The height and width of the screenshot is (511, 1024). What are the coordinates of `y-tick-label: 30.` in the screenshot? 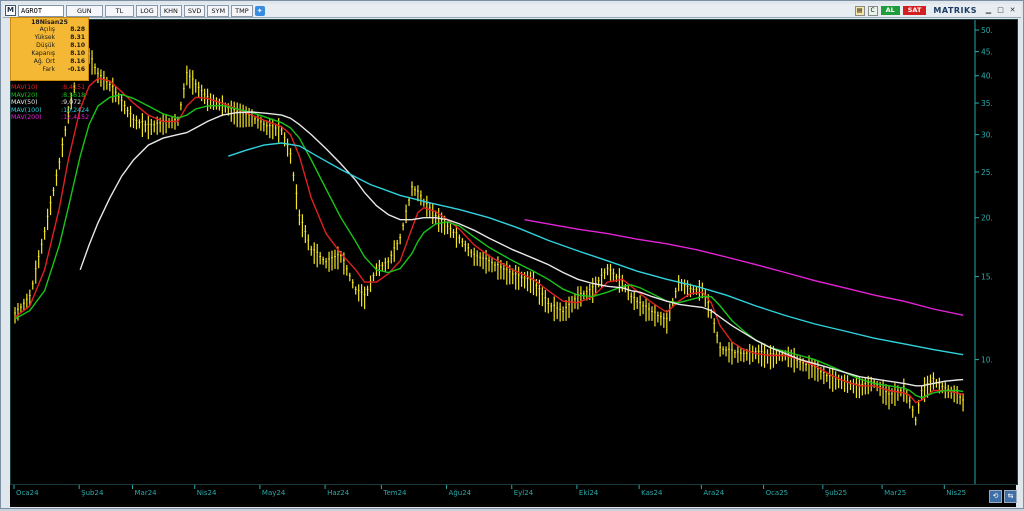 It's located at (987, 135).